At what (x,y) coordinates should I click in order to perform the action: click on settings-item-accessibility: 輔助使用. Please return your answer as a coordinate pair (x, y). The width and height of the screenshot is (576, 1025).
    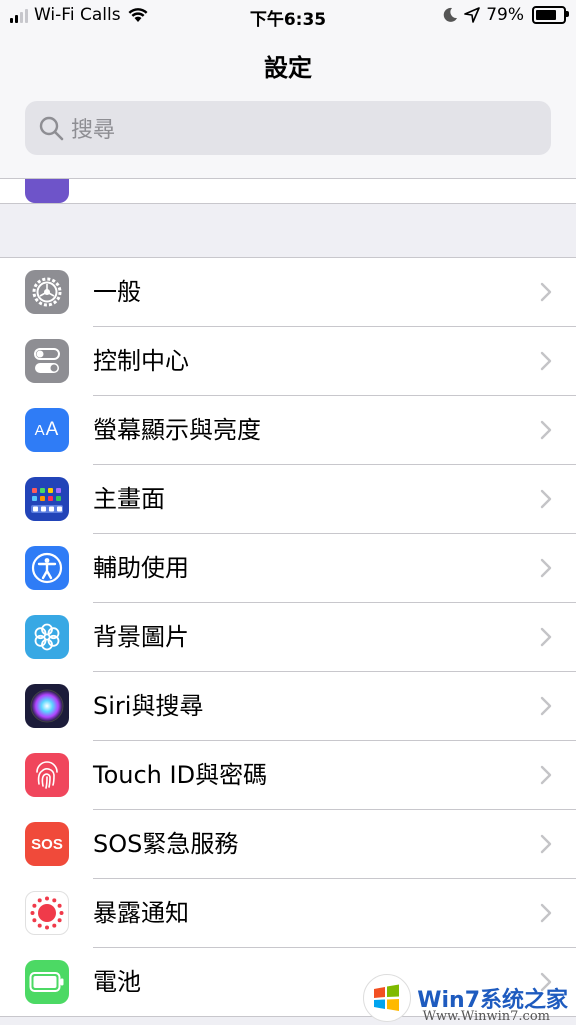
    Looking at the image, I should click on (288, 568).